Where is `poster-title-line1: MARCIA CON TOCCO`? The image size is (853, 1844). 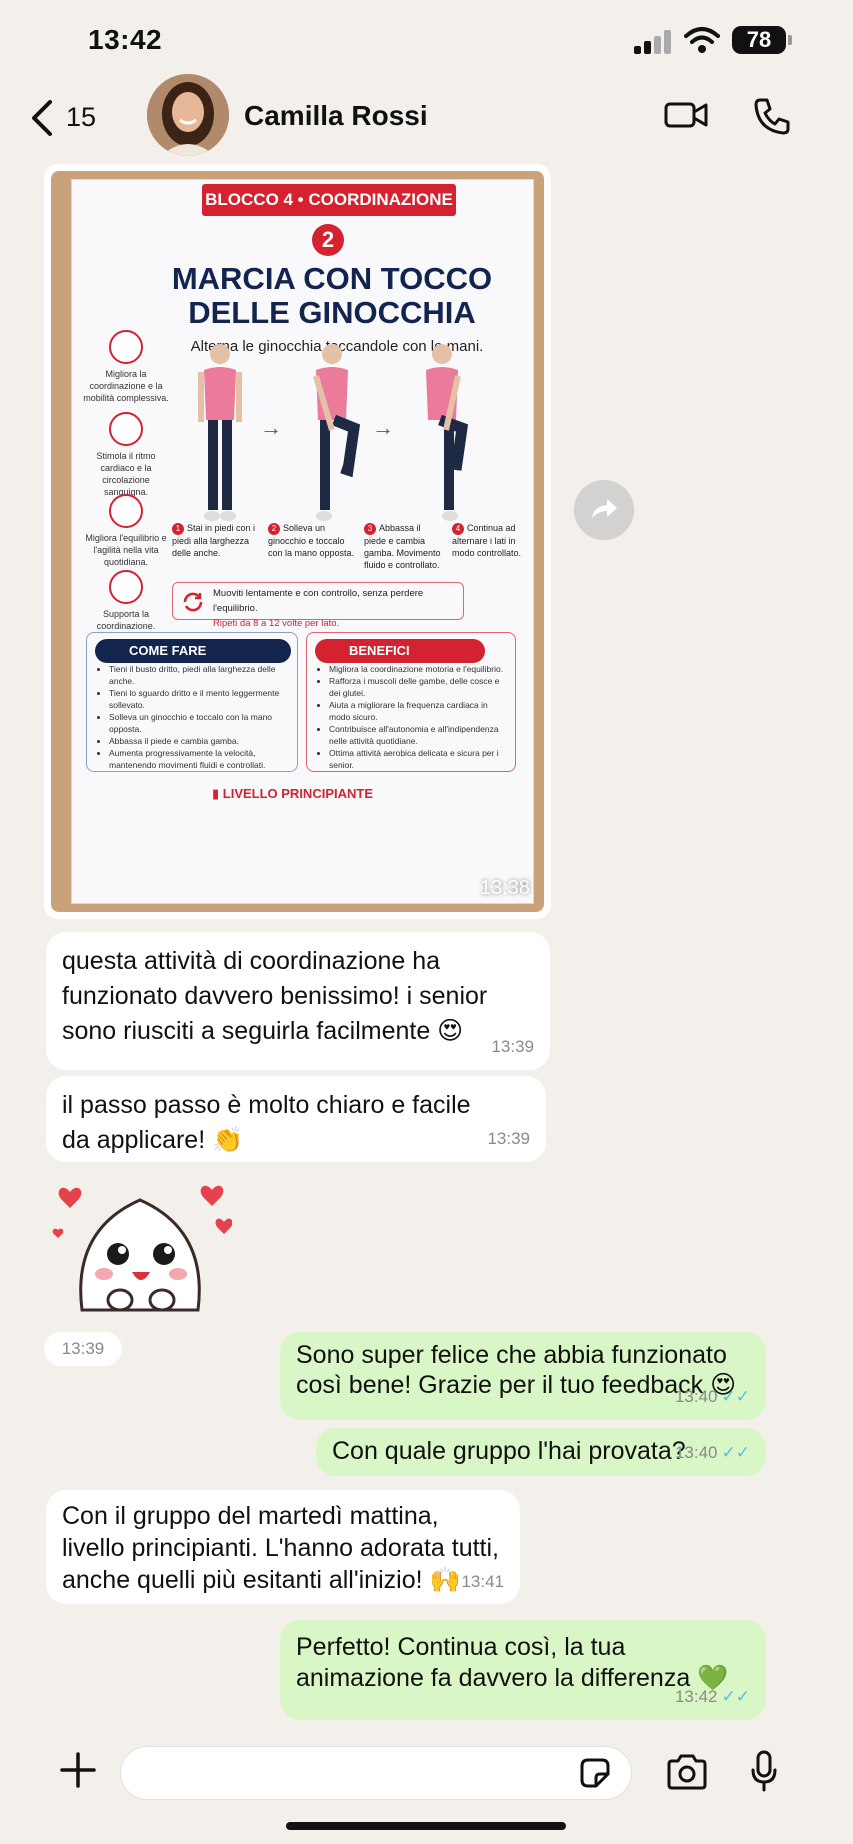 poster-title-line1: MARCIA CON TOCCO is located at coordinates (332, 278).